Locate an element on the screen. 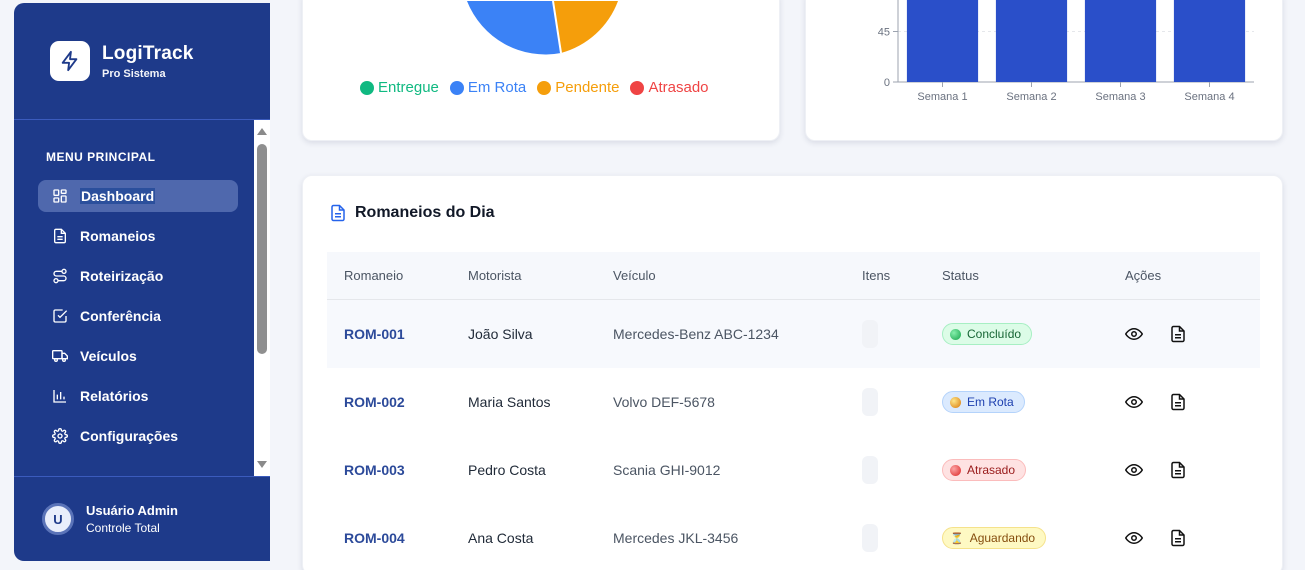 The width and height of the screenshot is (1305, 570). legend-label: Pendente is located at coordinates (587, 87).